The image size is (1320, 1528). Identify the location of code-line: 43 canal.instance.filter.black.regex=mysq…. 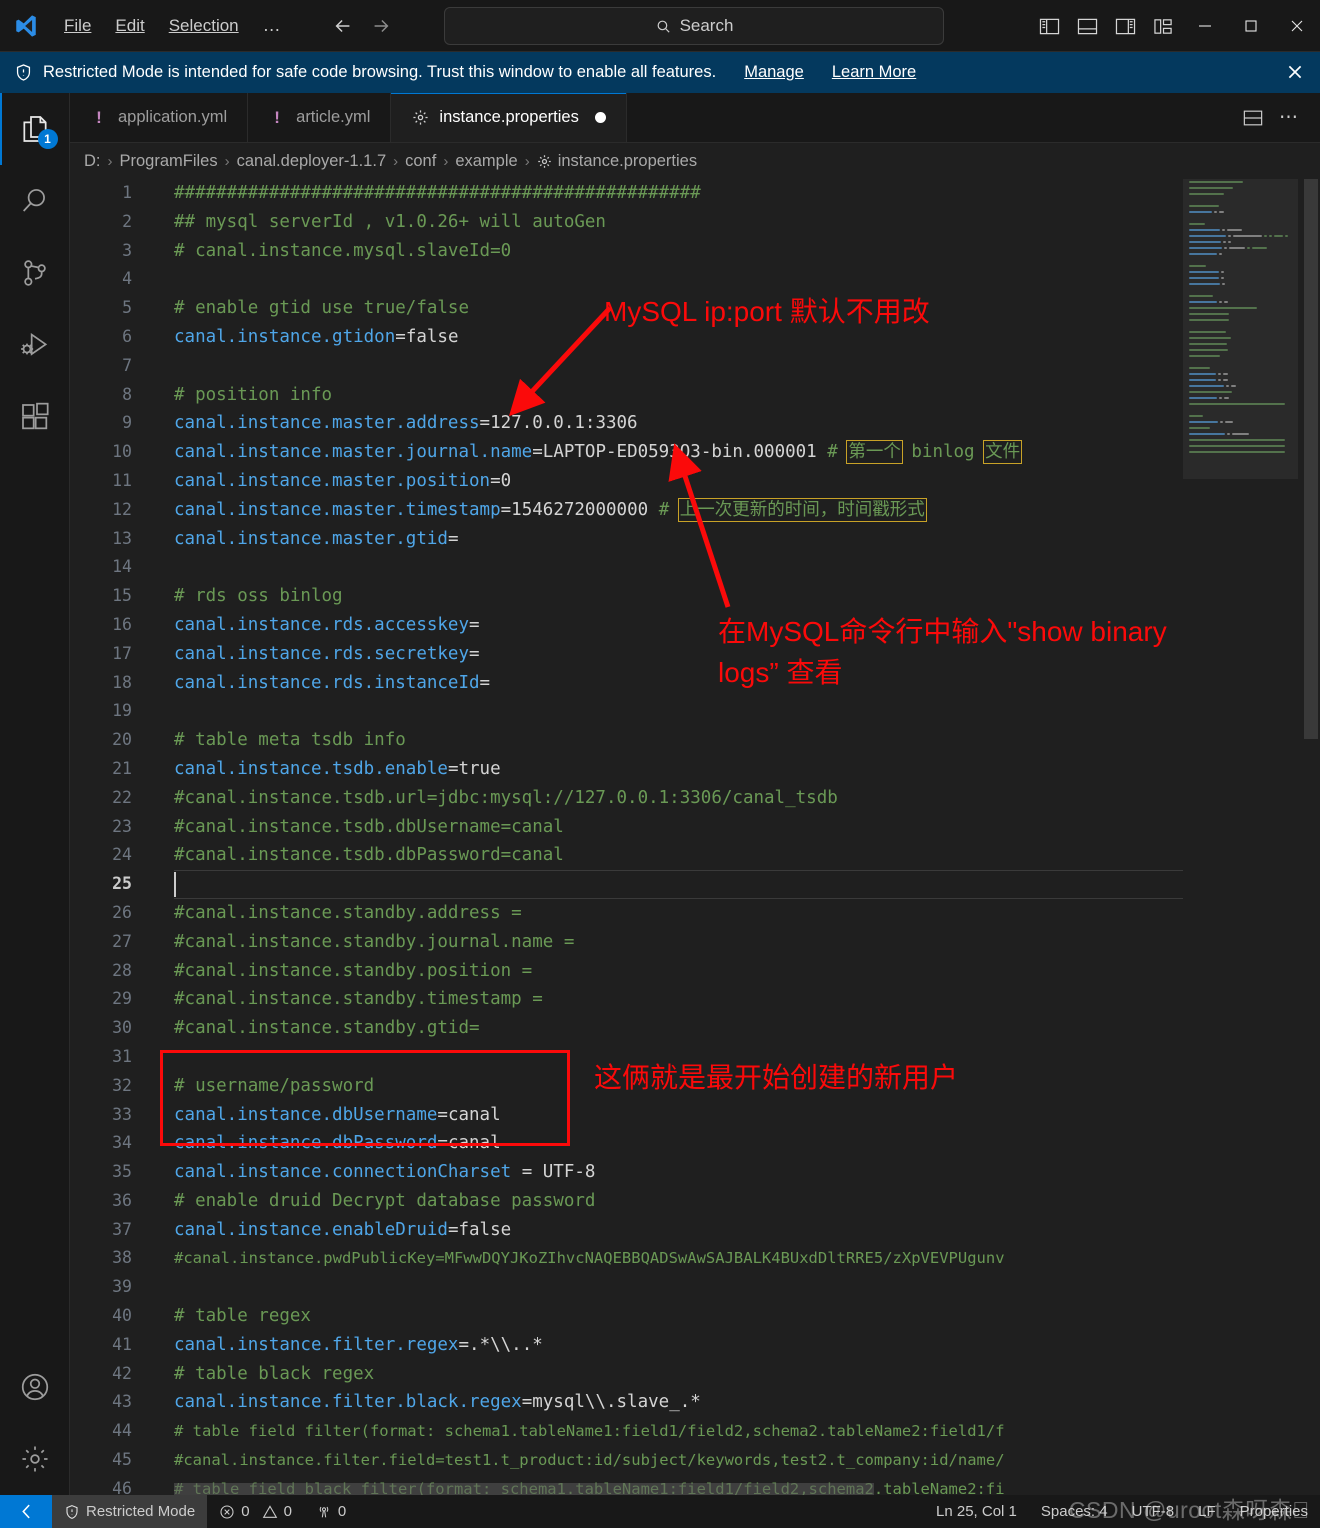
(665, 1402).